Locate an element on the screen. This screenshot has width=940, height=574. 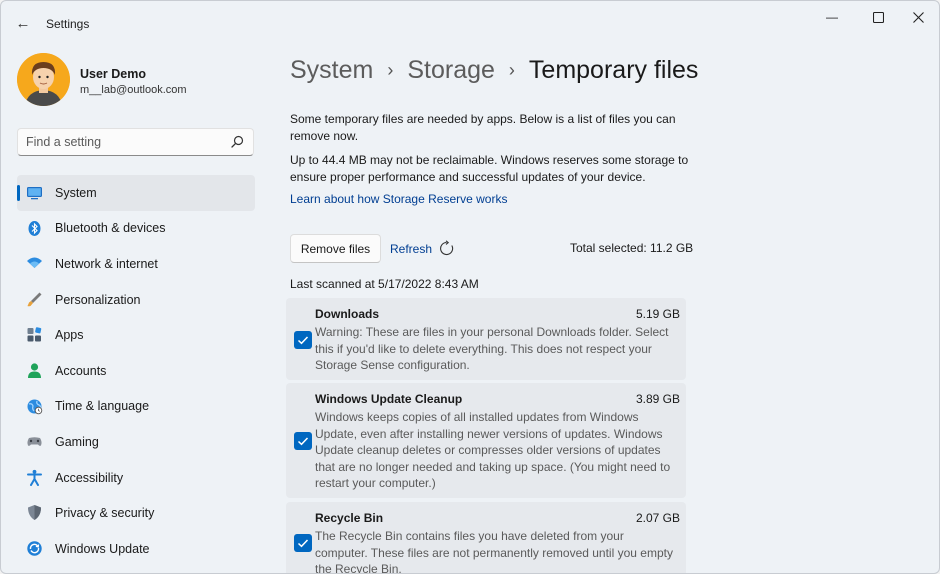
windows-update-cleanup-checkbox is located at coordinates (303, 441).